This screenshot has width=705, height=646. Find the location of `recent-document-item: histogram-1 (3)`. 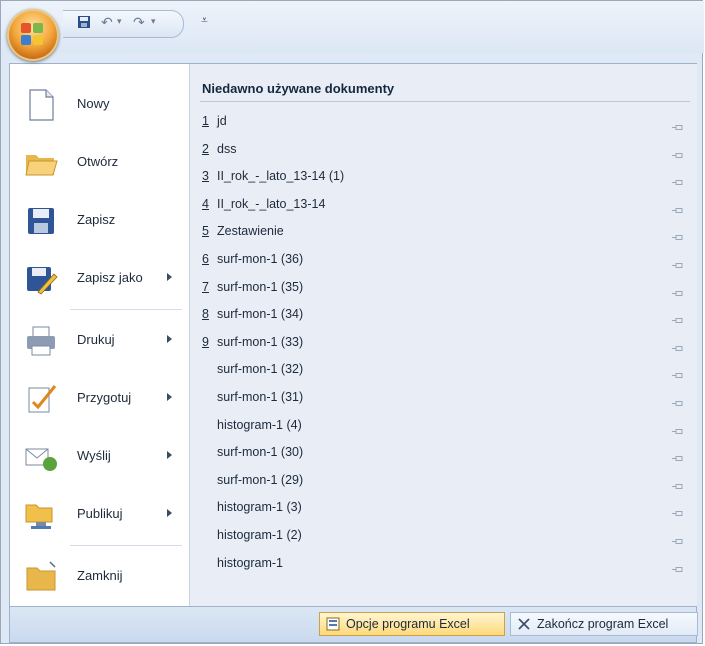

recent-document-item: histogram-1 (3) is located at coordinates (446, 508).